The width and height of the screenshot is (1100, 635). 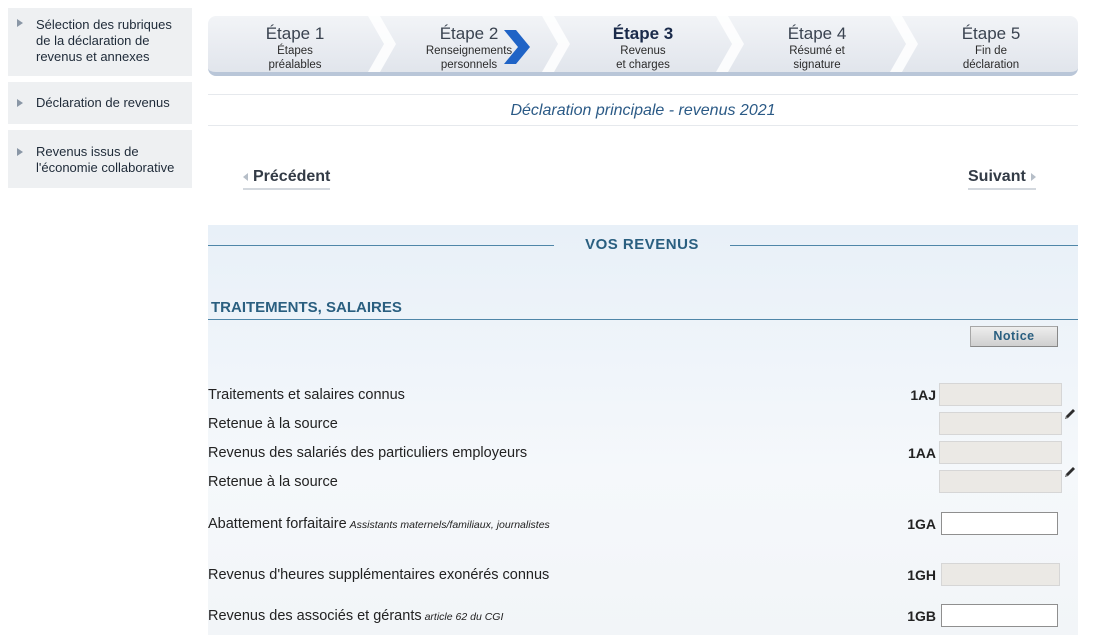 What do you see at coordinates (817, 33) in the screenshot?
I see `step-title: Étape 4` at bounding box center [817, 33].